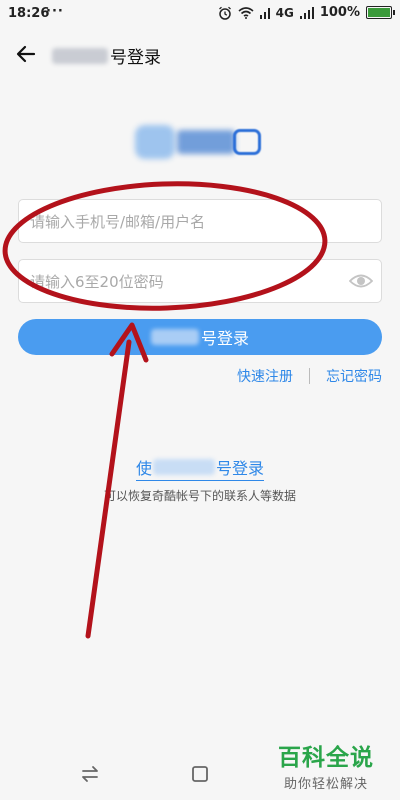 Image resolution: width=400 pixels, height=800 pixels. Describe the element at coordinates (325, 784) in the screenshot. I see `watermark-sub: 助你轻松解决` at that location.